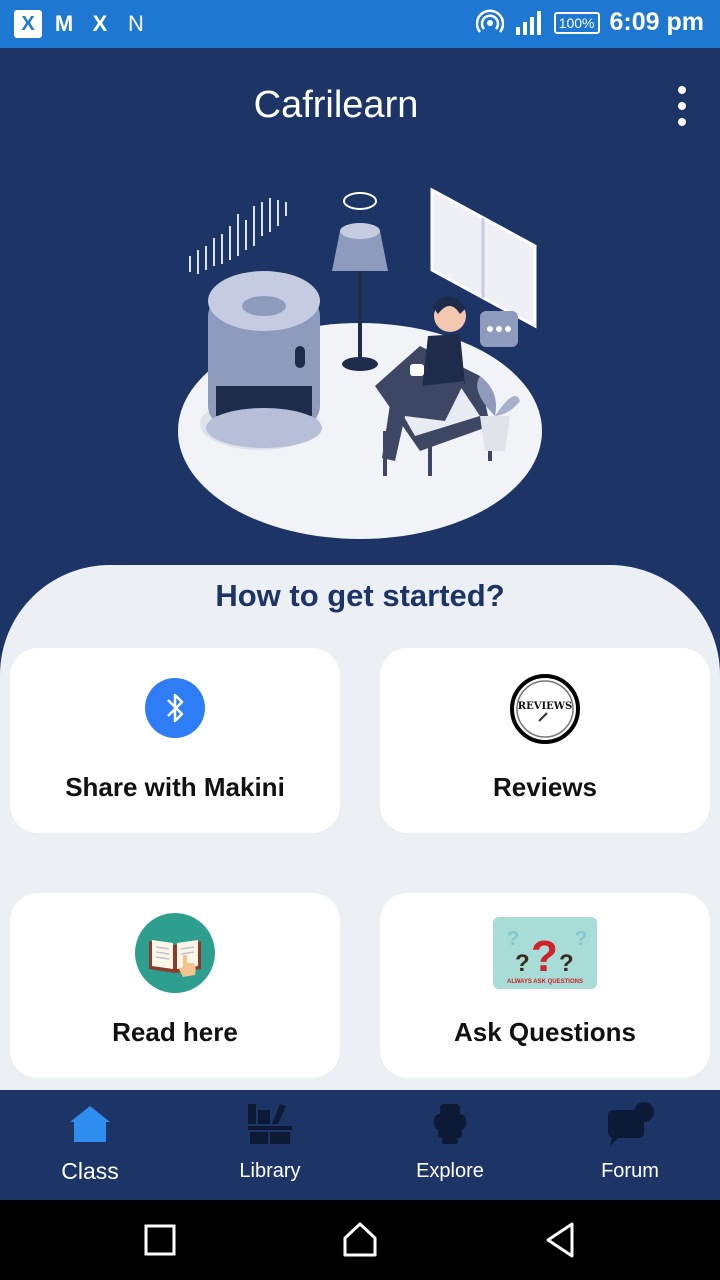  What do you see at coordinates (90, 1124) in the screenshot?
I see `home-icon` at bounding box center [90, 1124].